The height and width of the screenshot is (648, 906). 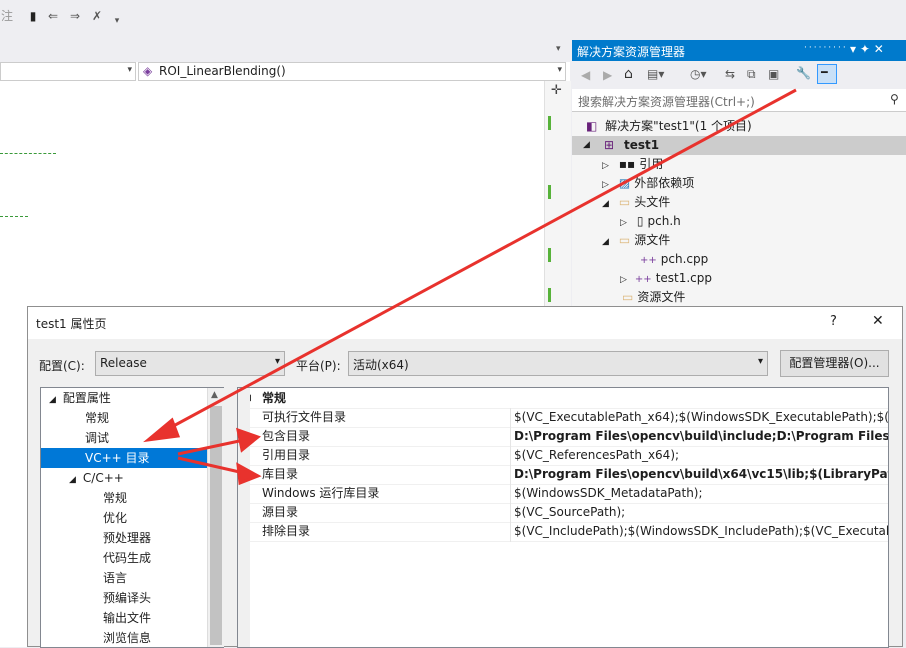 What do you see at coordinates (97, 438) in the screenshot?
I see `tree-node-debugging: 调试` at bounding box center [97, 438].